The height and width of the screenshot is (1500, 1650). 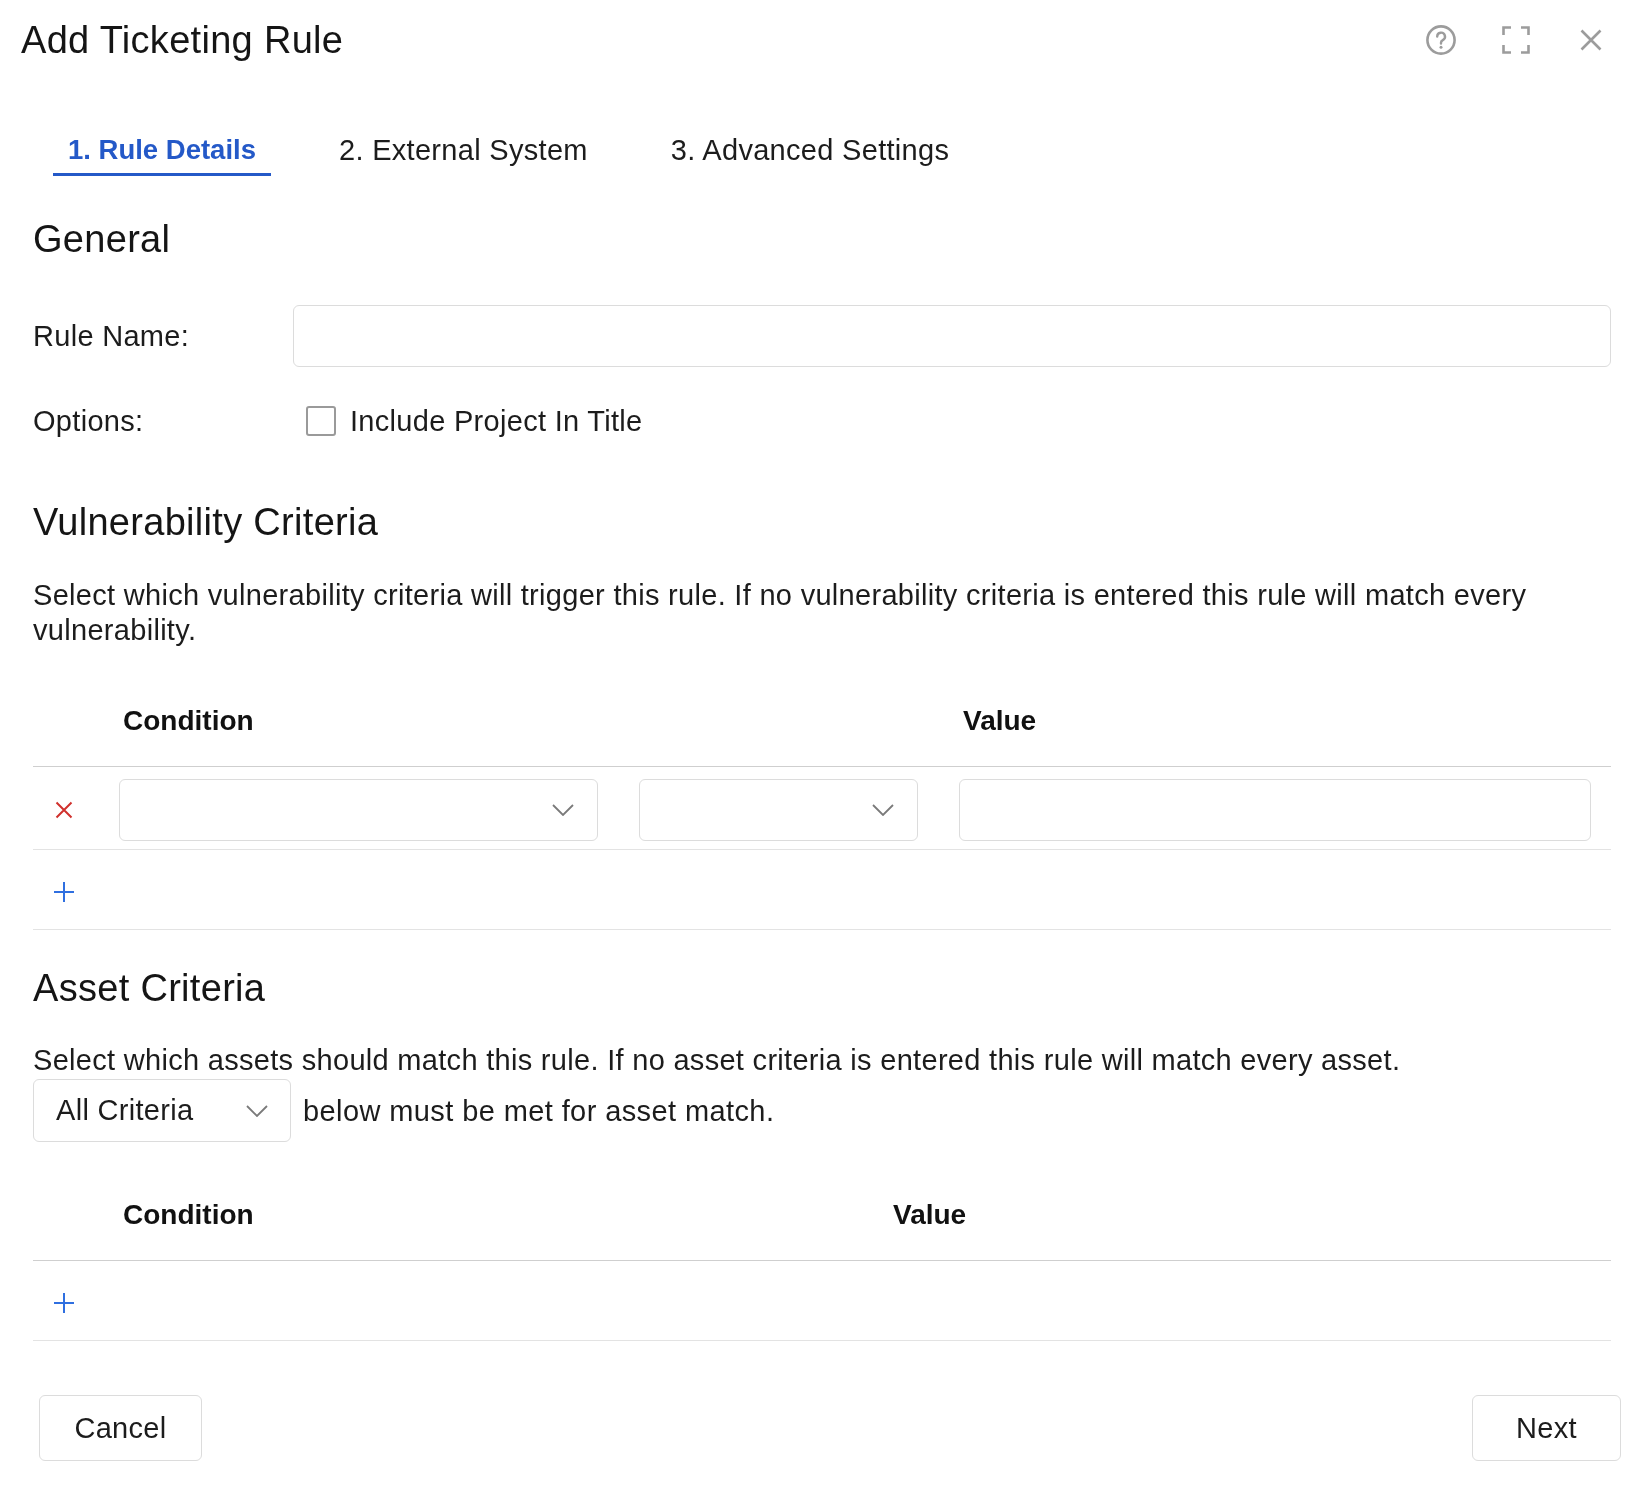 I want to click on tab: 1. Rule Details, so click(x=162, y=148).